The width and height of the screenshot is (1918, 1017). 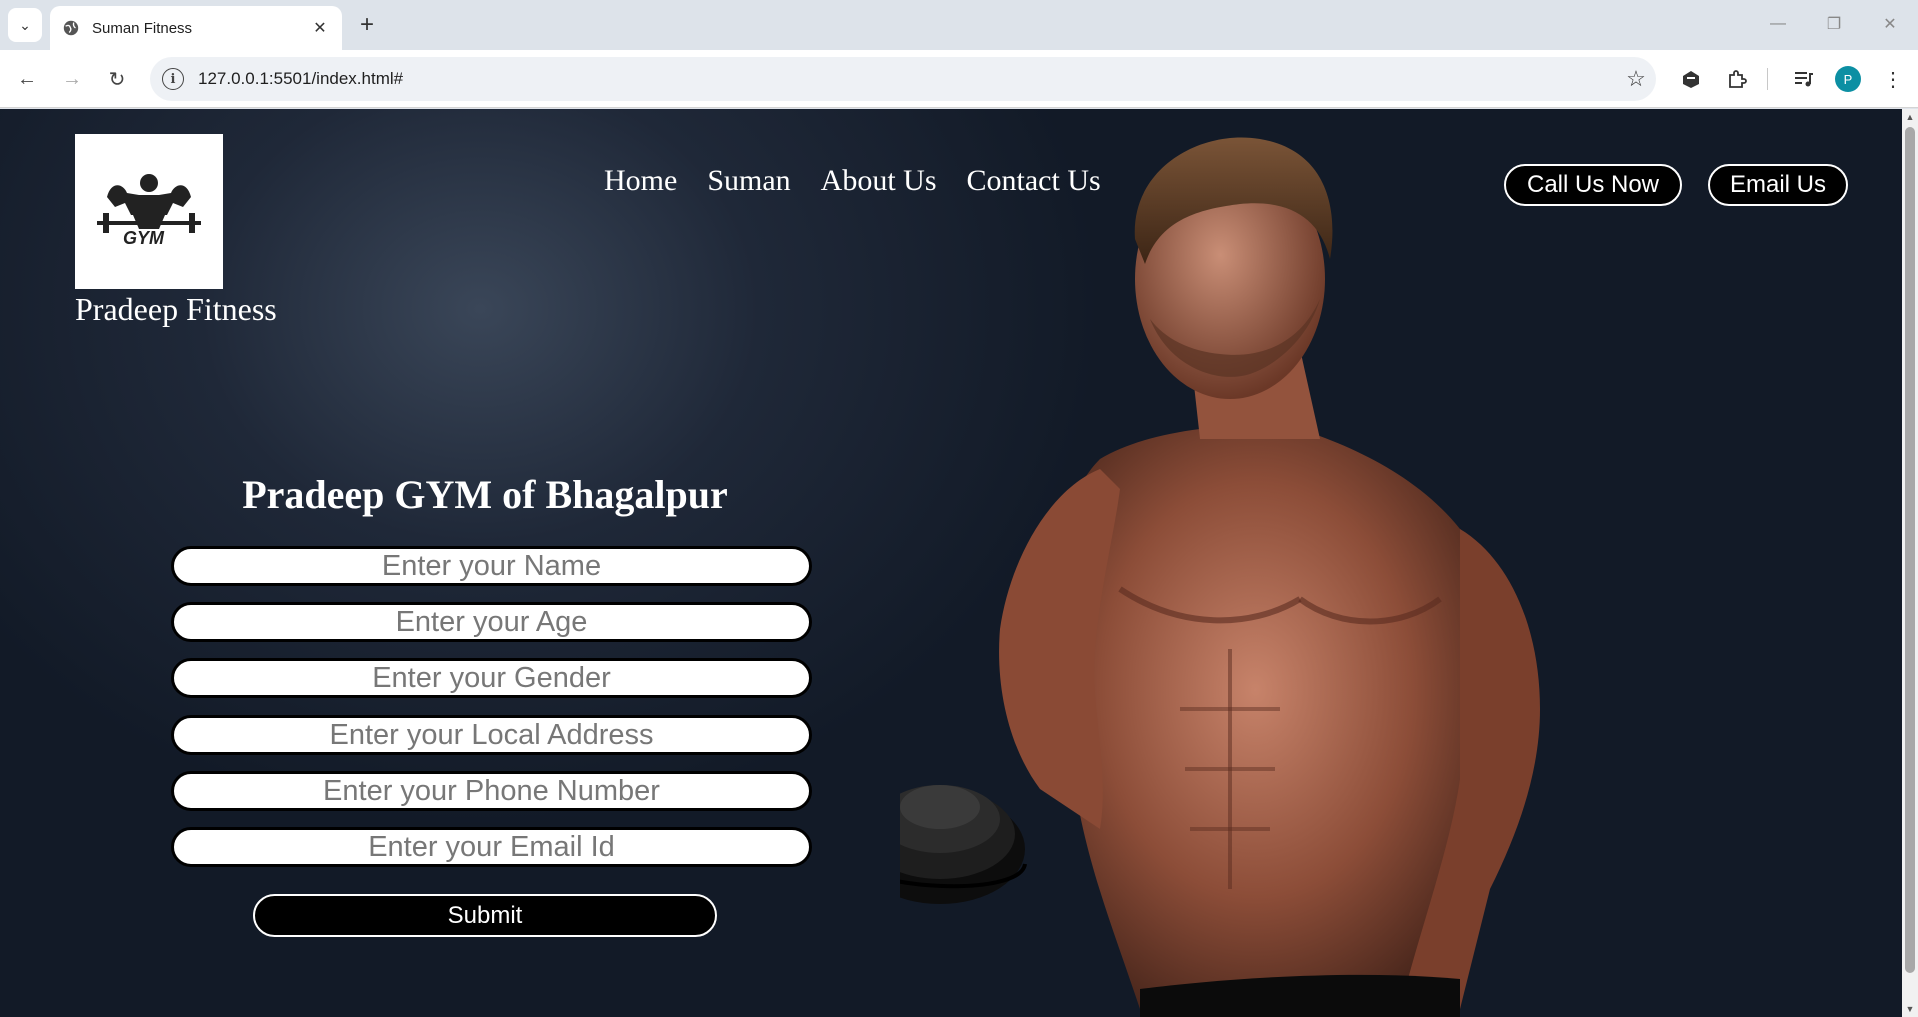 I want to click on menu-kebab-icon: ⋮, so click(x=1893, y=79).